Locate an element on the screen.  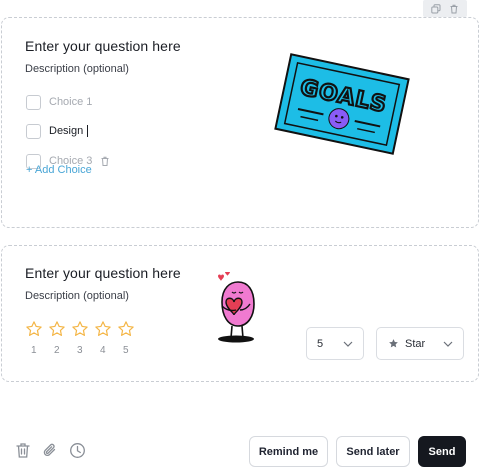
add-choice-link: + Add Choice is located at coordinates (59, 170).